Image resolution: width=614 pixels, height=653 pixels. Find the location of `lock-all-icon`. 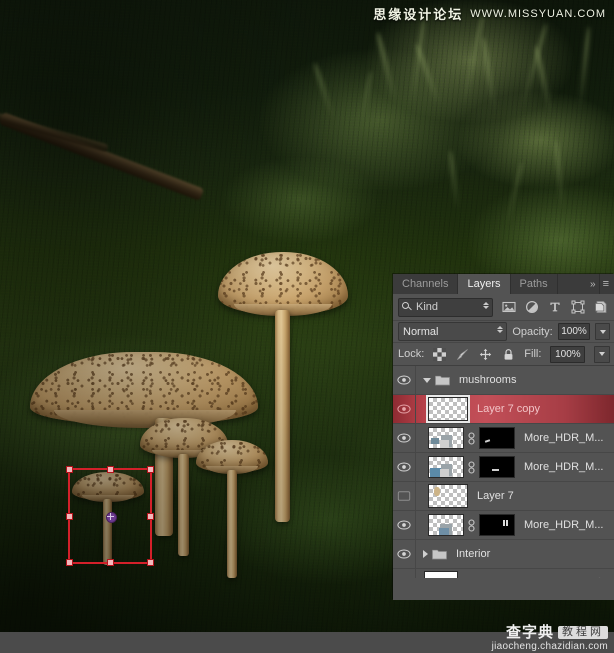

lock-all-icon is located at coordinates (508, 354).